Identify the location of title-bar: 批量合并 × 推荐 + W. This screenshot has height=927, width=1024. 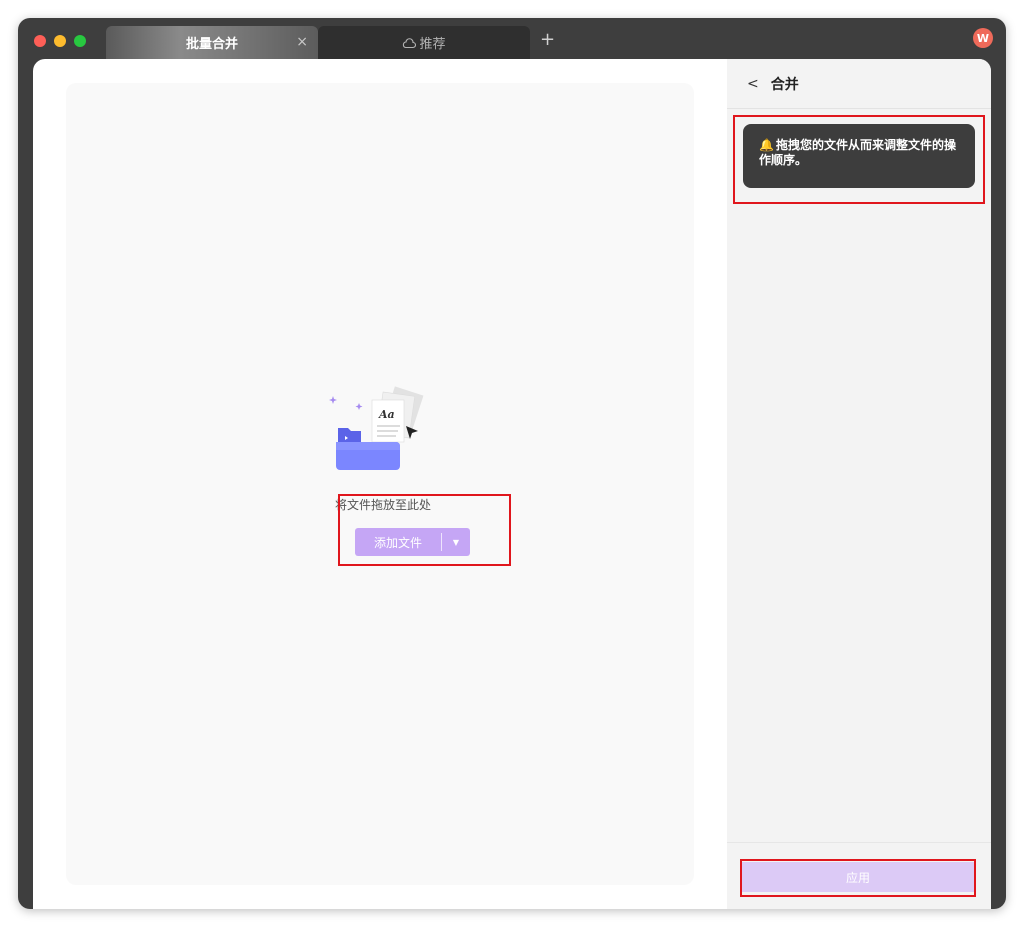
(512, 38).